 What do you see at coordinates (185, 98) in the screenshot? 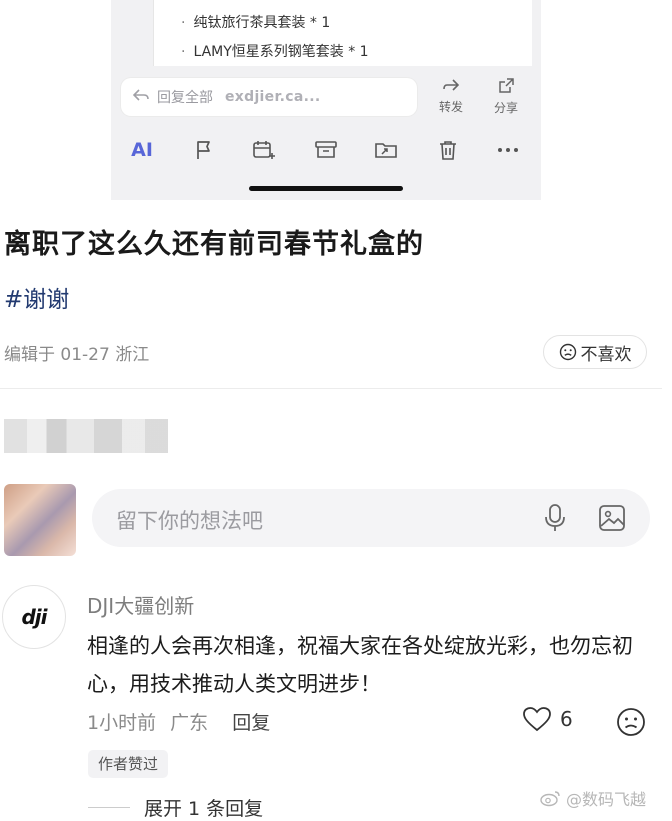
I see `reply-all-label: 回复全部` at bounding box center [185, 98].